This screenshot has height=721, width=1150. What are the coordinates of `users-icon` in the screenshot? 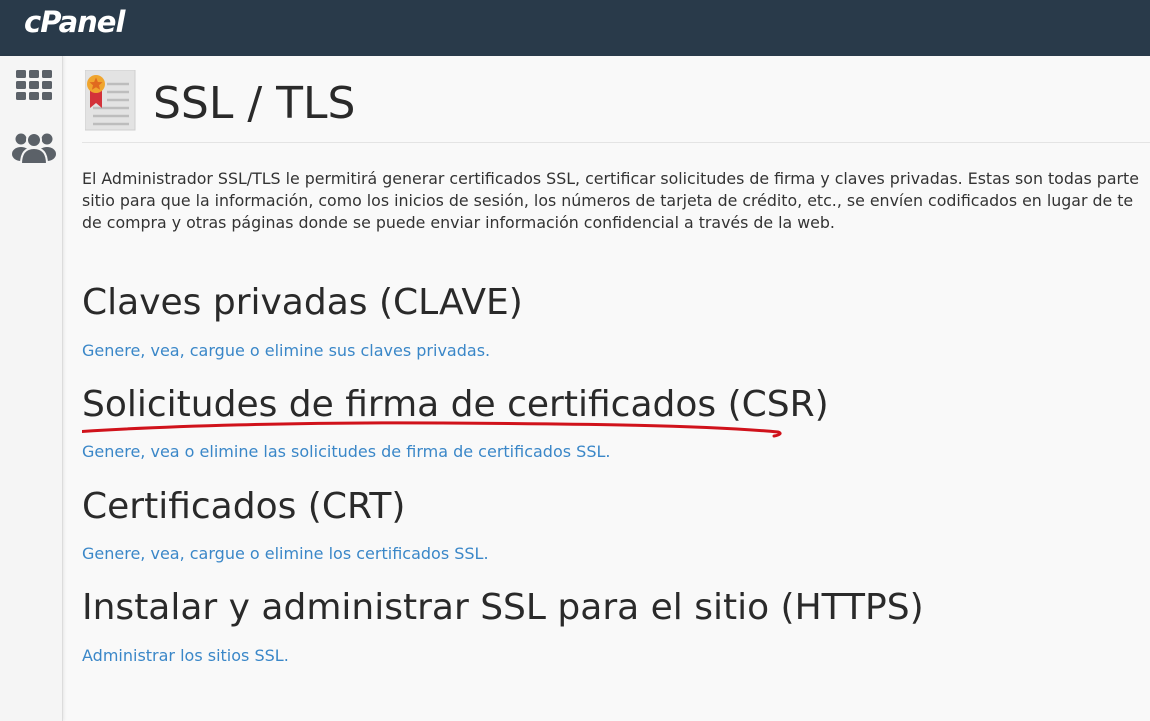 It's located at (34, 149).